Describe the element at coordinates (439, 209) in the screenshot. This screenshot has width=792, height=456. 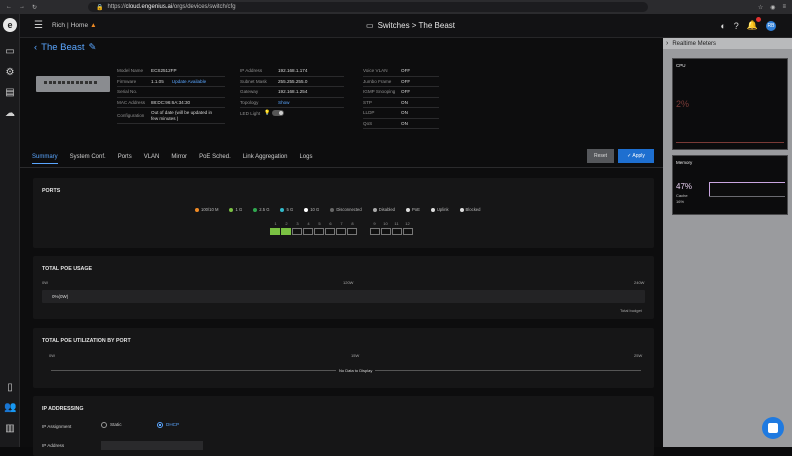
I see `legend-item: Uplink` at that location.